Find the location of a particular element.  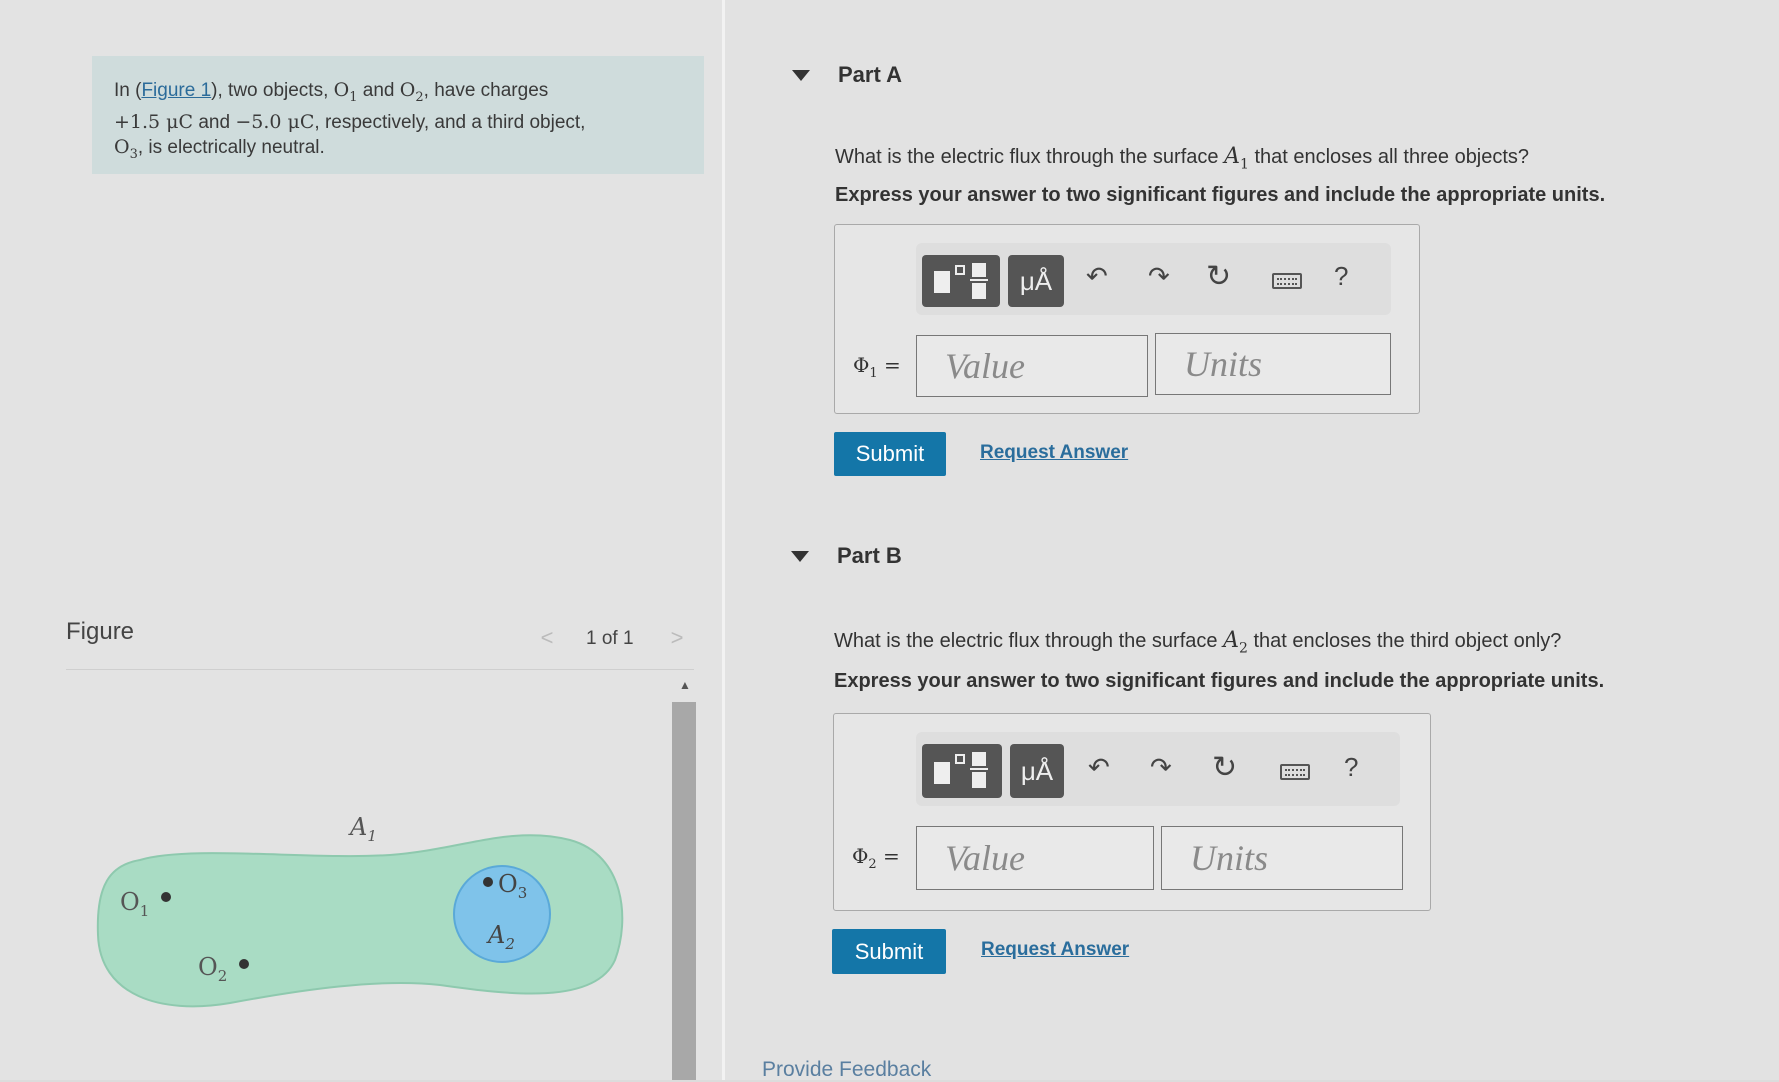

part-a-answer-box: μÅ ↶ ↷ ↻ ? Φ1 = Value Units is located at coordinates (1127, 319).